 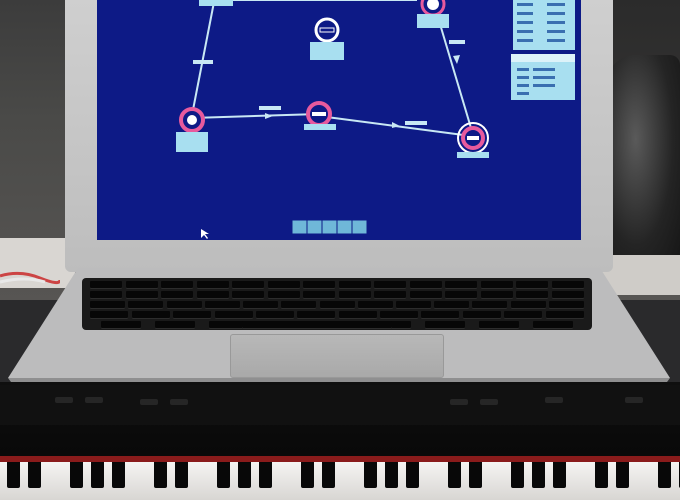 What do you see at coordinates (314, 227) in the screenshot?
I see `dock-item` at bounding box center [314, 227].